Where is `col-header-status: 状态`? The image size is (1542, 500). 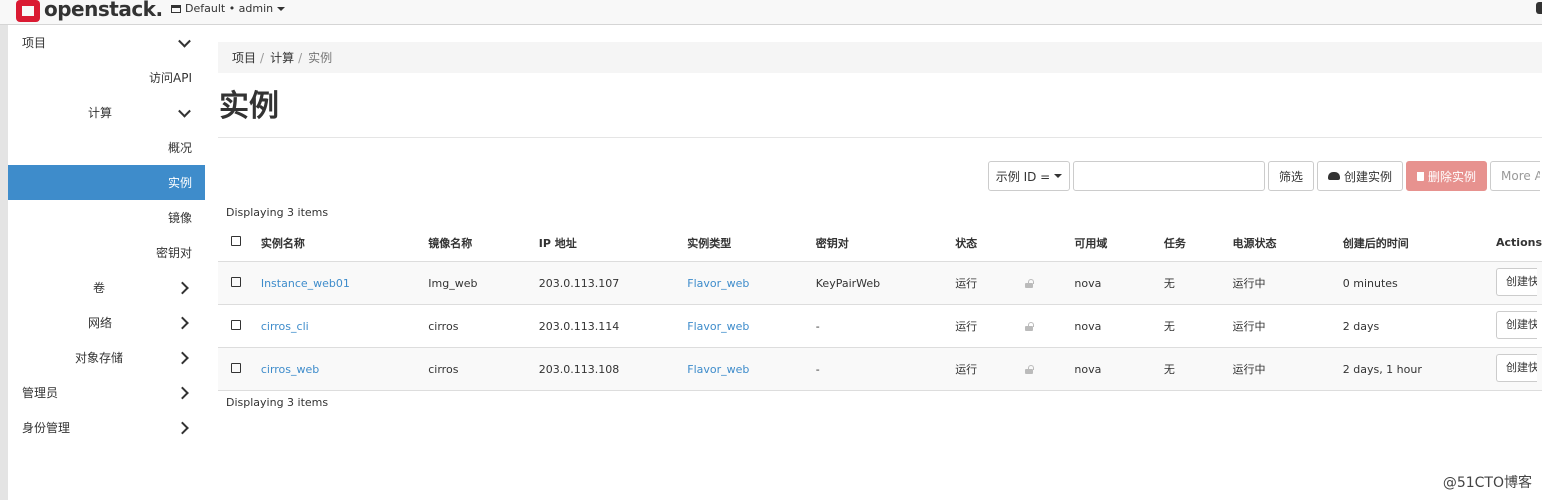 col-header-status: 状态 is located at coordinates (990, 243).